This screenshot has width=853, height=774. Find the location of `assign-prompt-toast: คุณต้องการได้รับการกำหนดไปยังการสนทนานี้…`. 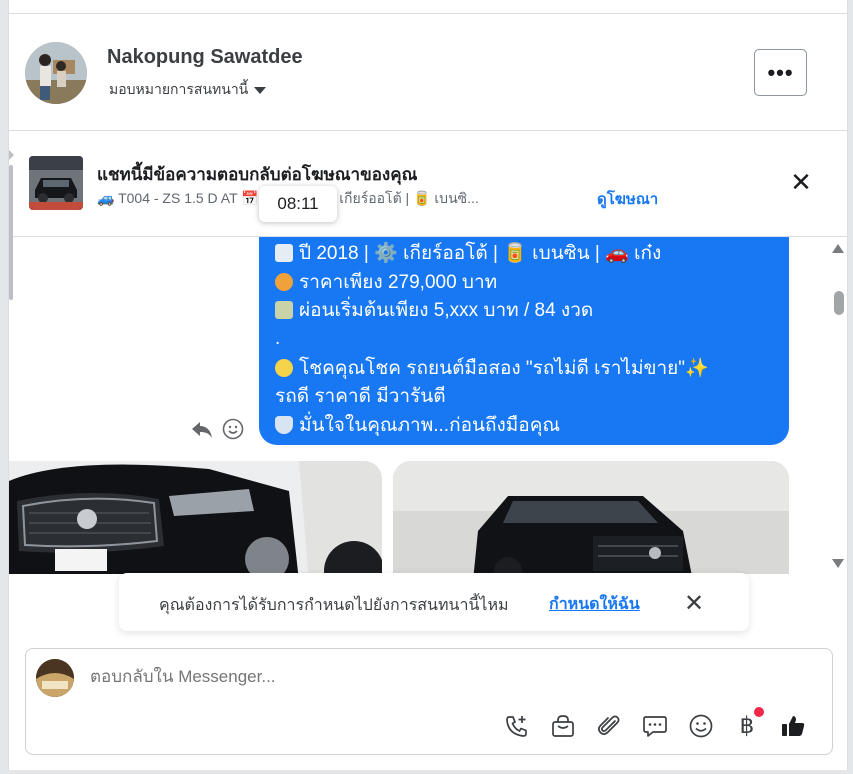

assign-prompt-toast: คุณต้องการได้รับการกำหนดไปยังการสนทนานี้… is located at coordinates (434, 602).